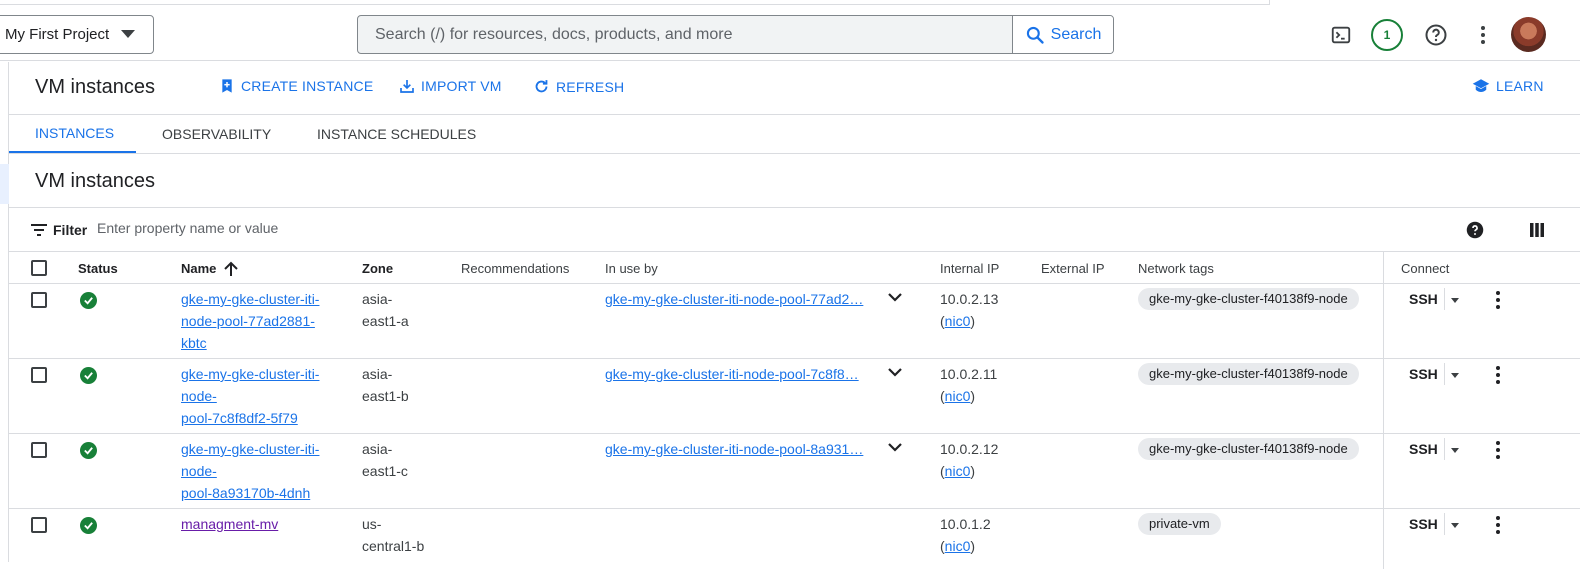 Image resolution: width=1580 pixels, height=569 pixels. Describe the element at coordinates (968, 385) in the screenshot. I see `internal-ip: 10.0.2.11 (nic0)` at that location.